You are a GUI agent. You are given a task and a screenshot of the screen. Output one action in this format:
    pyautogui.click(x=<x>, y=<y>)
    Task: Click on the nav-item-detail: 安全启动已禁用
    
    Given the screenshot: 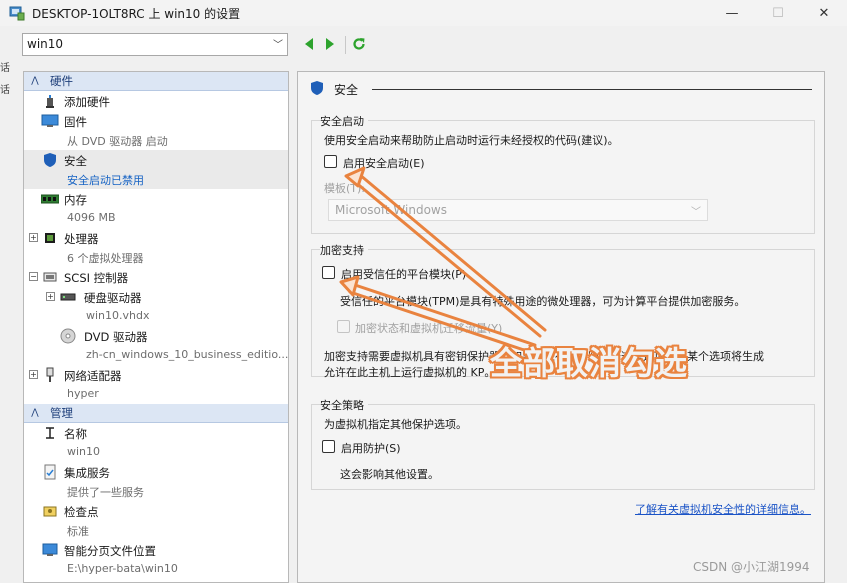 What is the action you would take?
    pyautogui.click(x=105, y=180)
    